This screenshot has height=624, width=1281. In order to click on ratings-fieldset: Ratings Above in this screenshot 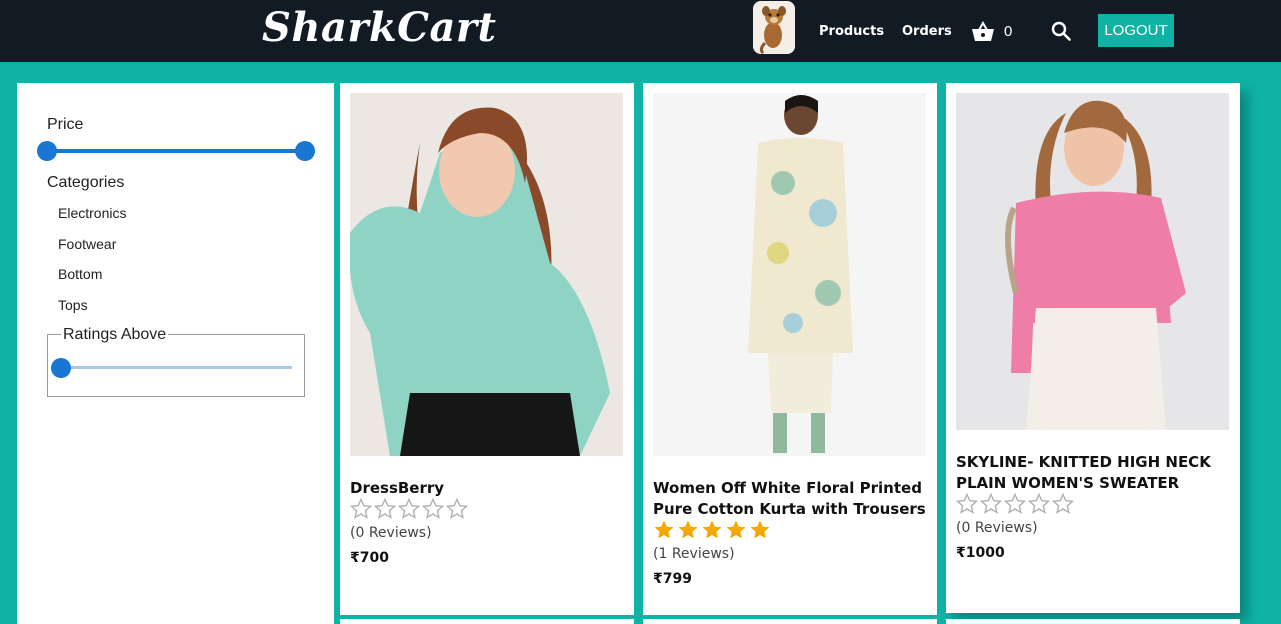, I will do `click(176, 361)`.